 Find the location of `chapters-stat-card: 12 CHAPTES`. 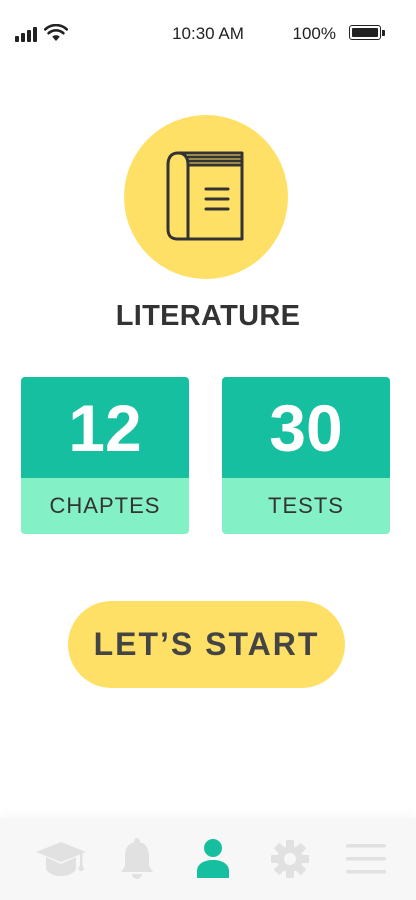

chapters-stat-card: 12 CHAPTES is located at coordinates (105, 455).